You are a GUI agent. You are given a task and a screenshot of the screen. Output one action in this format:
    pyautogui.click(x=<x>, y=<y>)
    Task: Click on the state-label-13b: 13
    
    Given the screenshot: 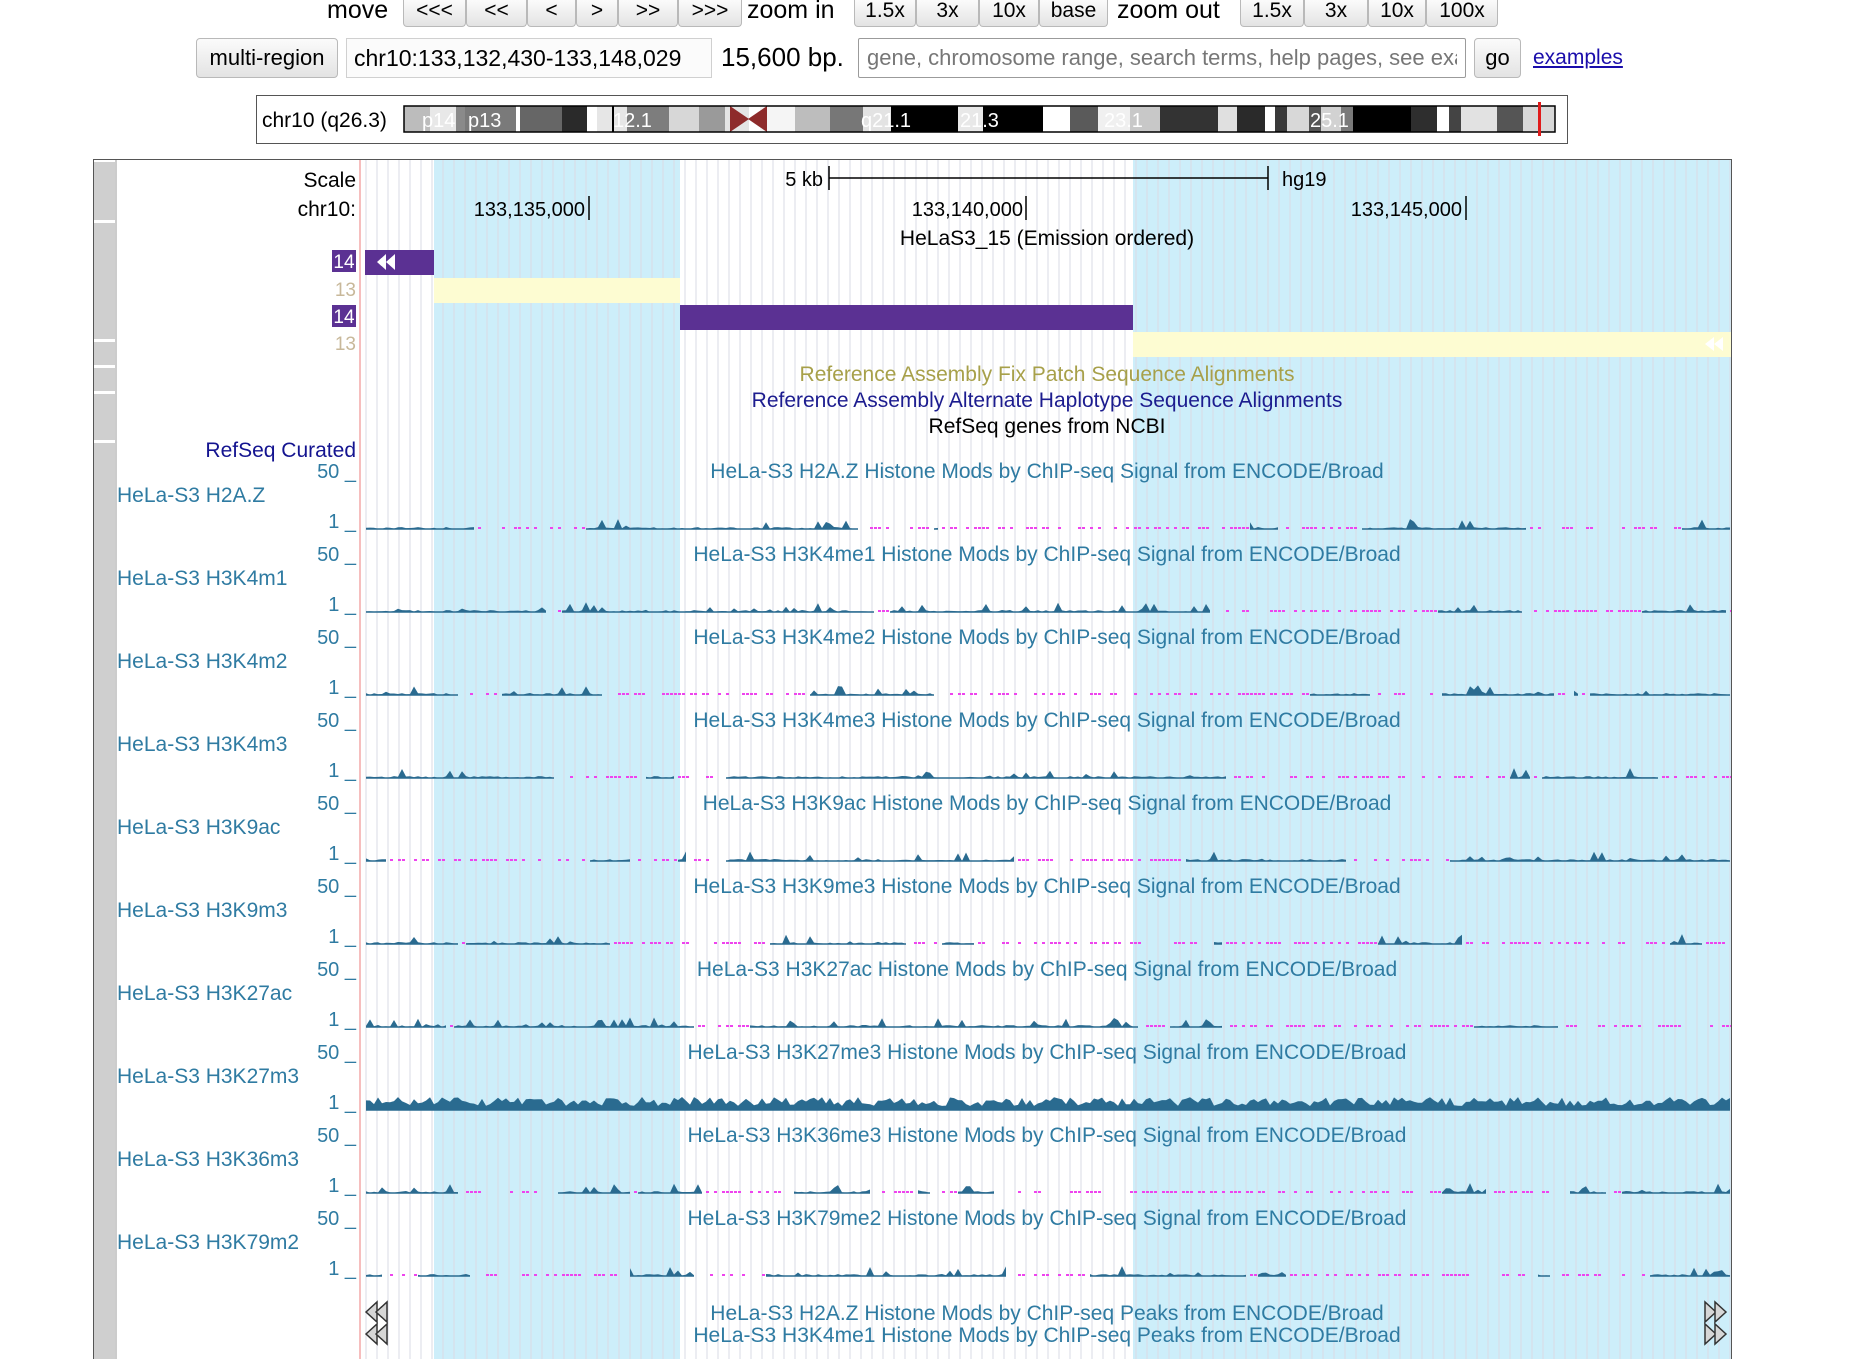 What is the action you would take?
    pyautogui.click(x=345, y=344)
    